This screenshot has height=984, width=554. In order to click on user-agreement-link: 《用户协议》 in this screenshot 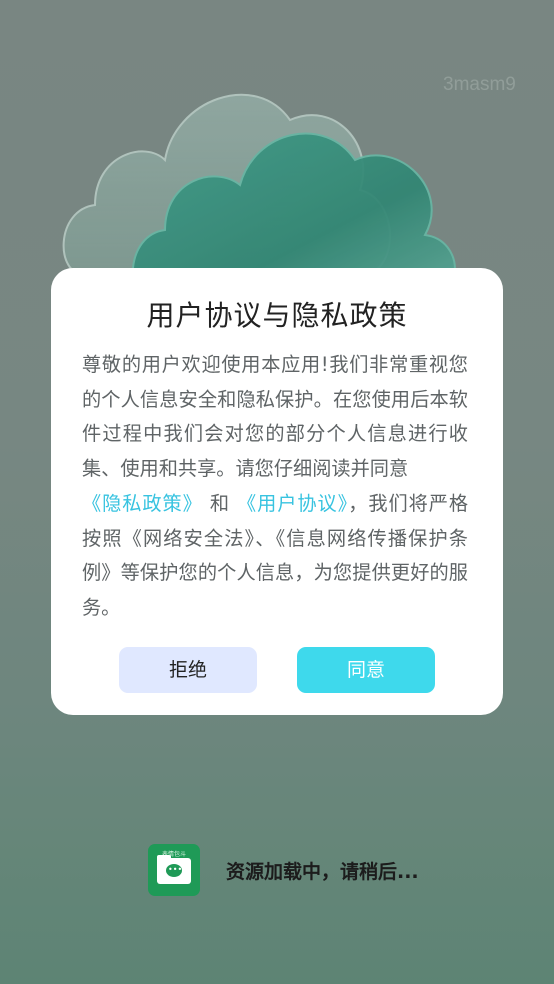, I will do `click(292, 503)`.